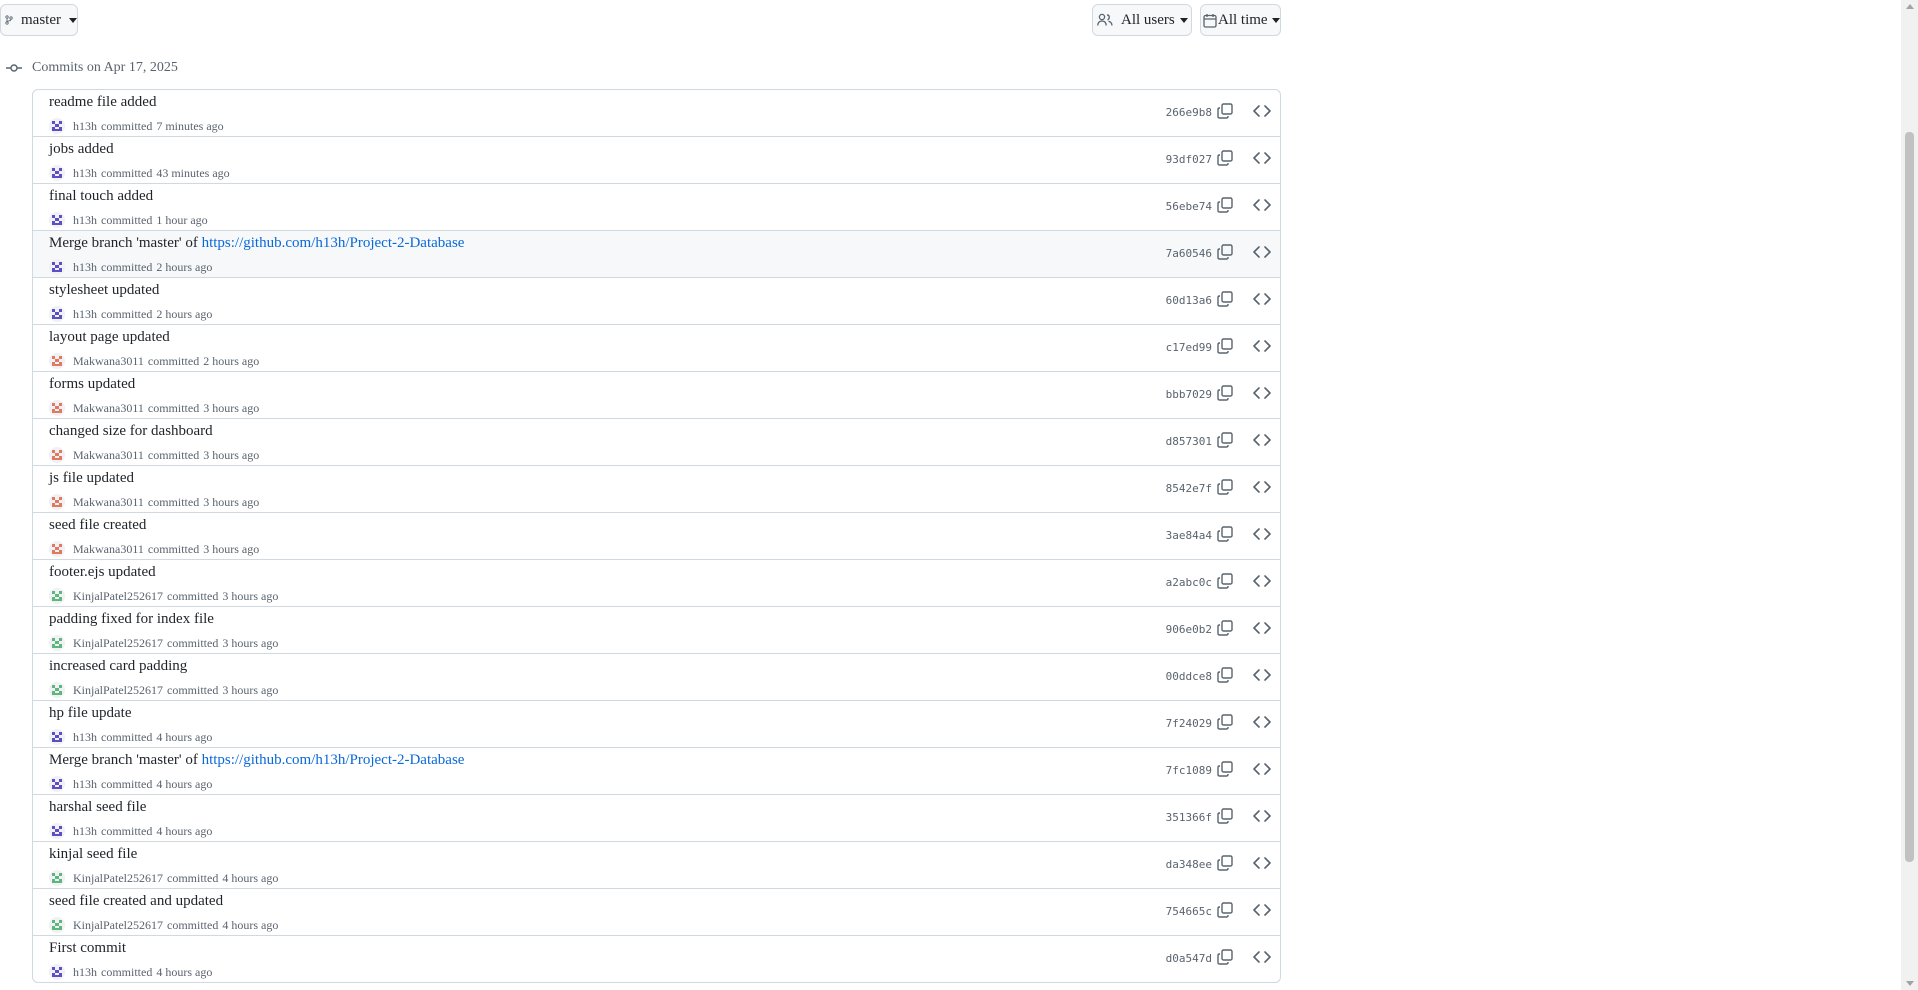 The height and width of the screenshot is (990, 1918). I want to click on branch-selector-button: master, so click(39, 20).